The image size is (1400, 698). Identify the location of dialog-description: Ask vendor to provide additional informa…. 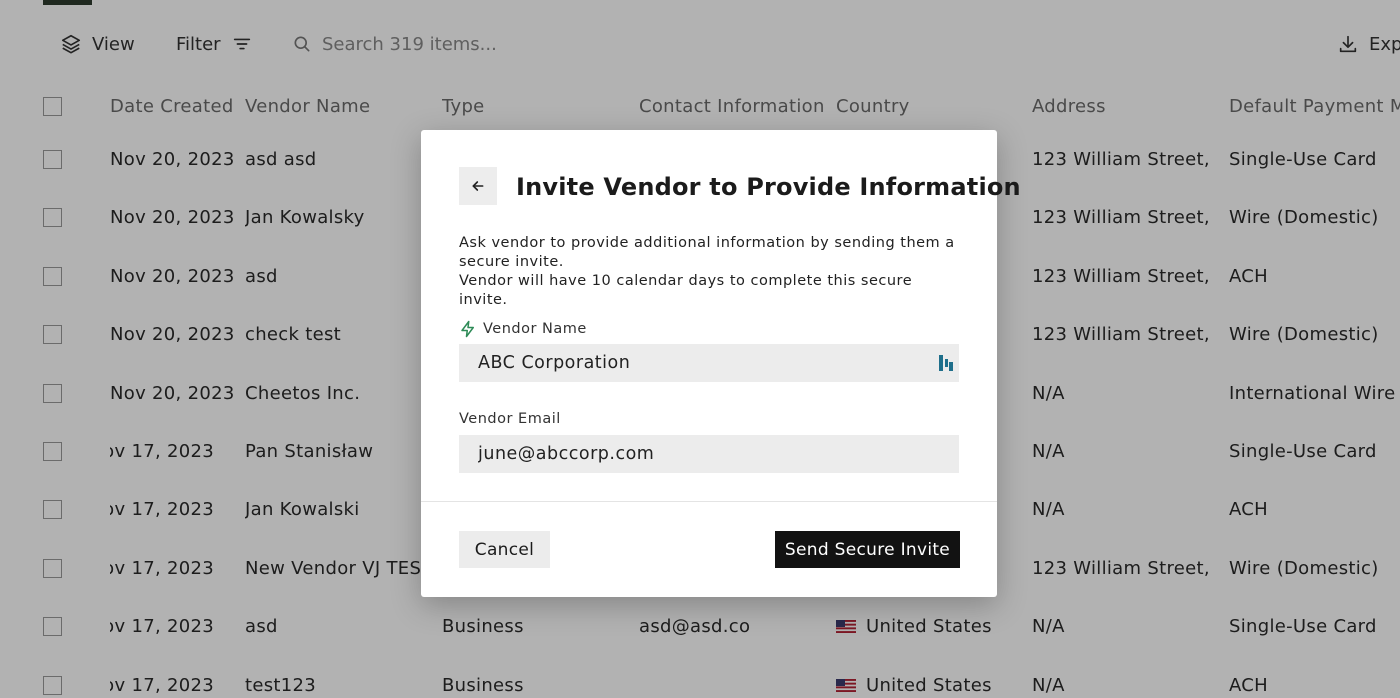
(709, 272).